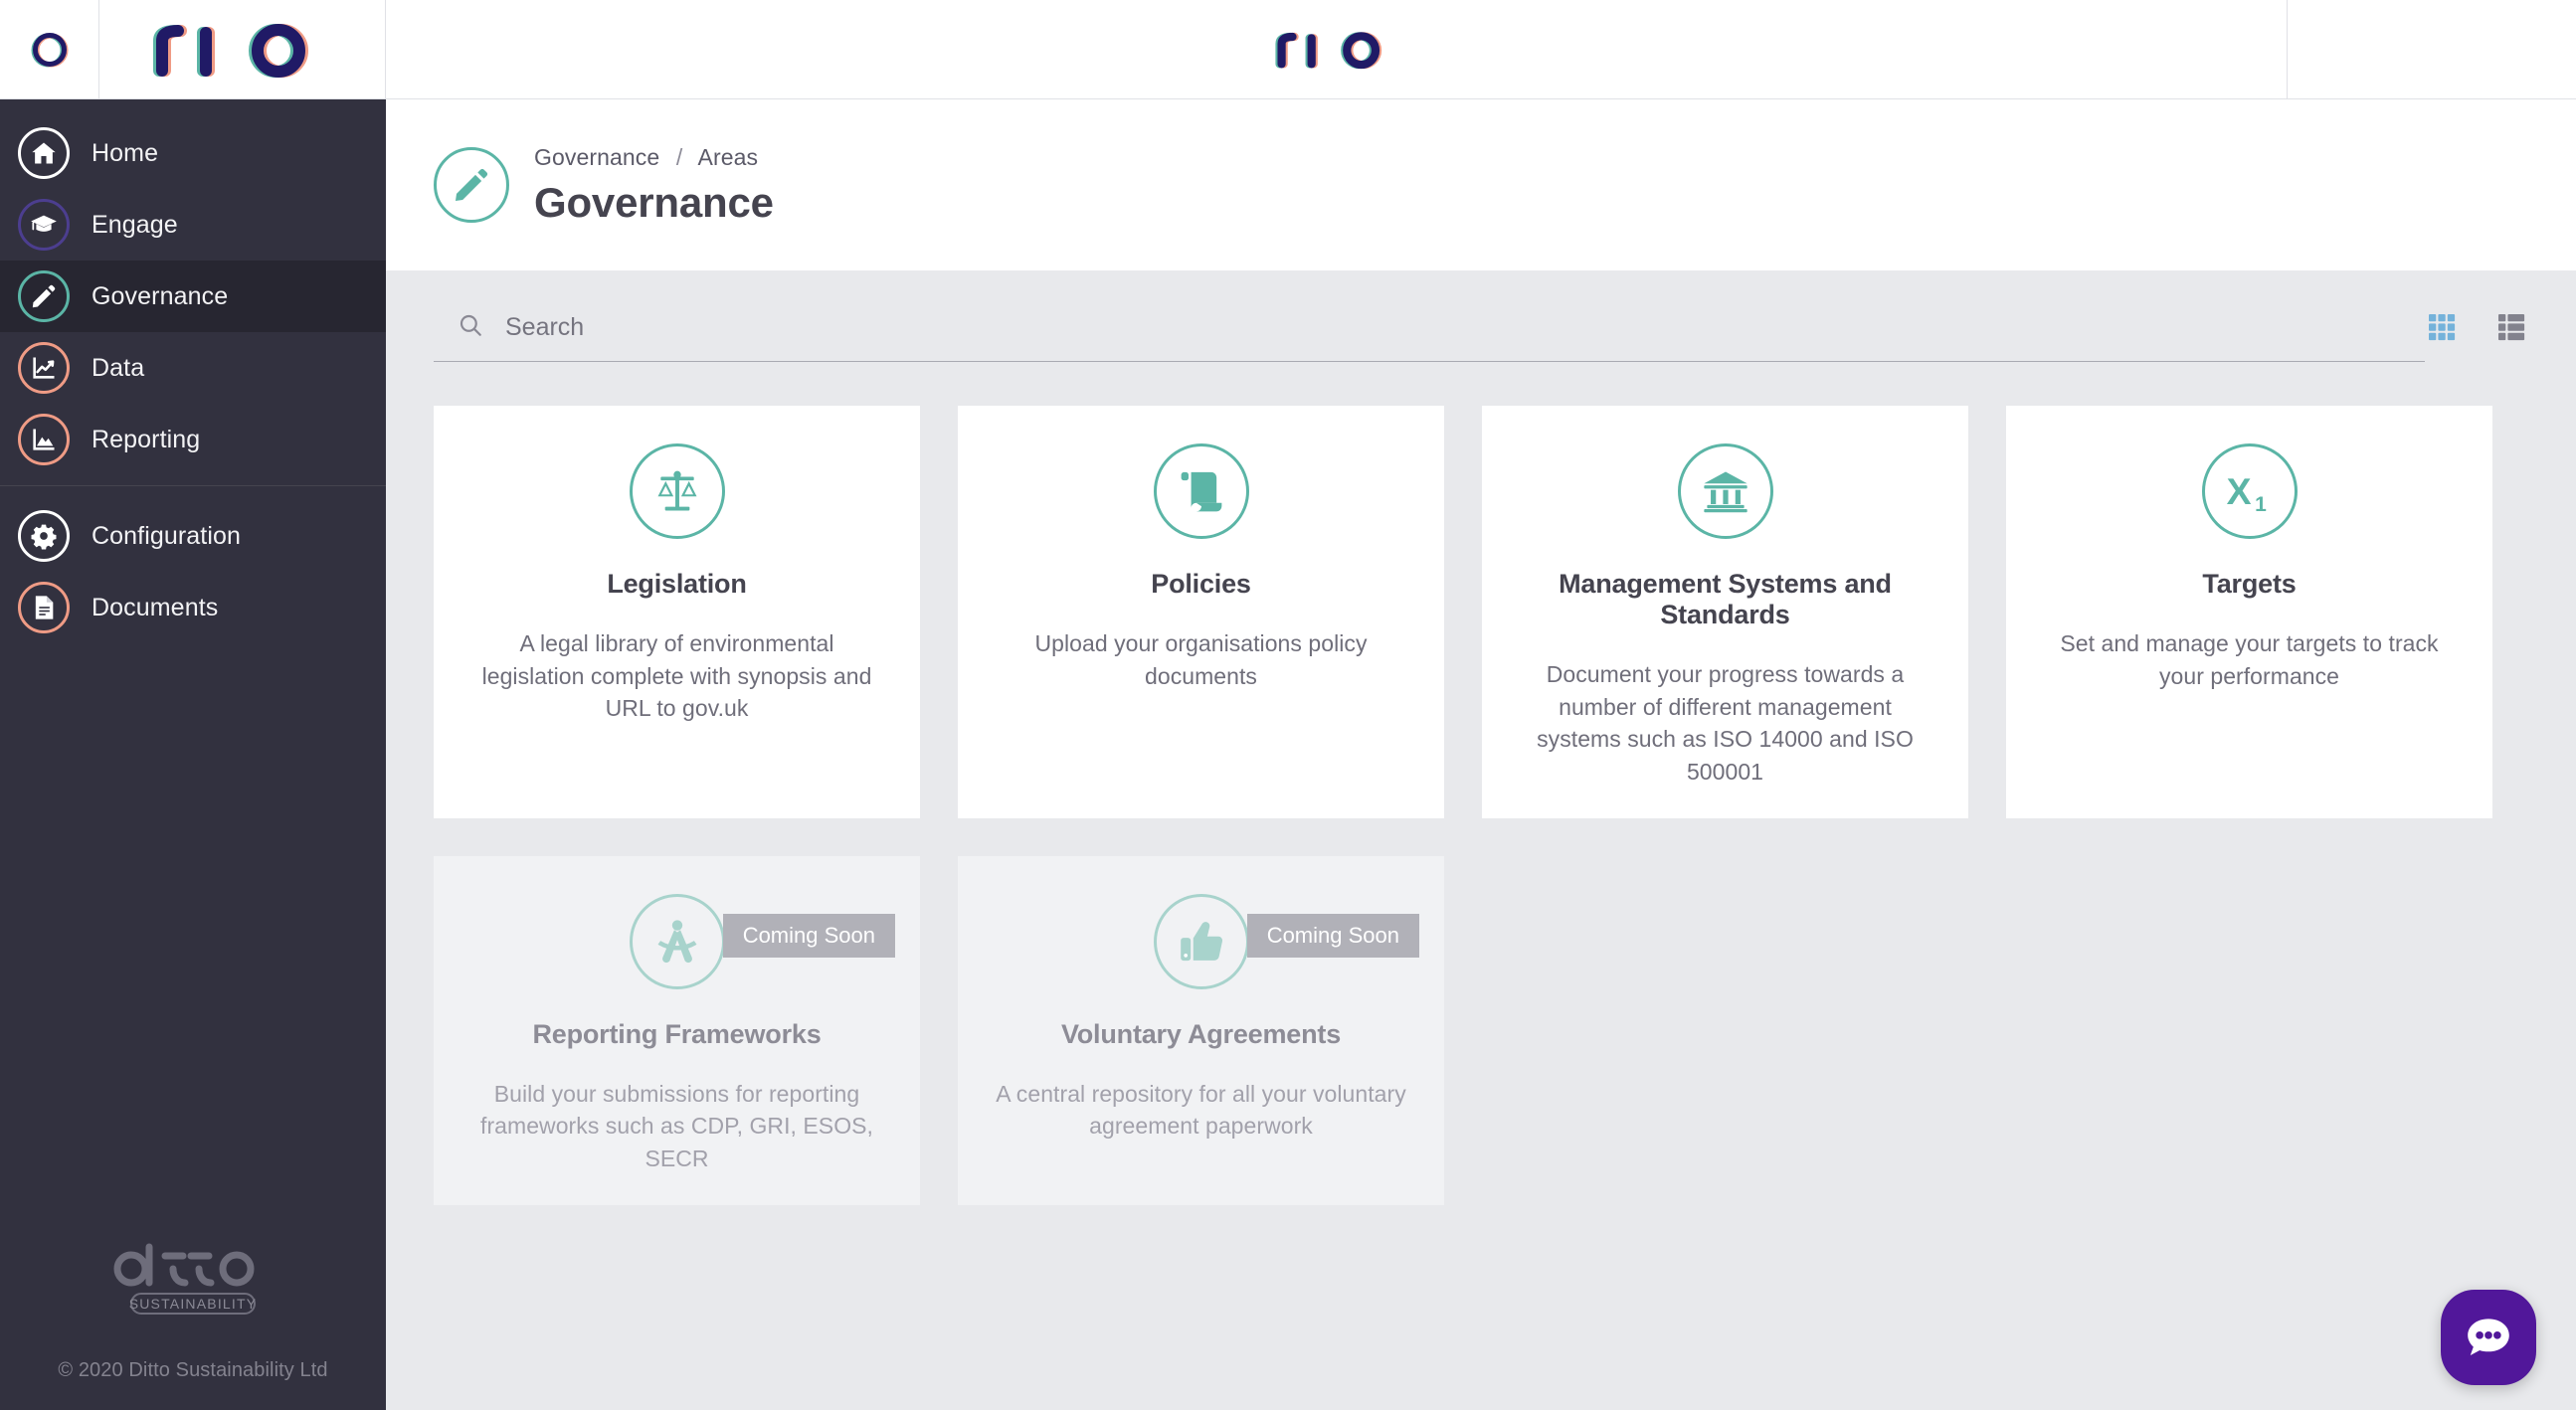 The width and height of the screenshot is (2576, 1410). I want to click on search-row, so click(1481, 316).